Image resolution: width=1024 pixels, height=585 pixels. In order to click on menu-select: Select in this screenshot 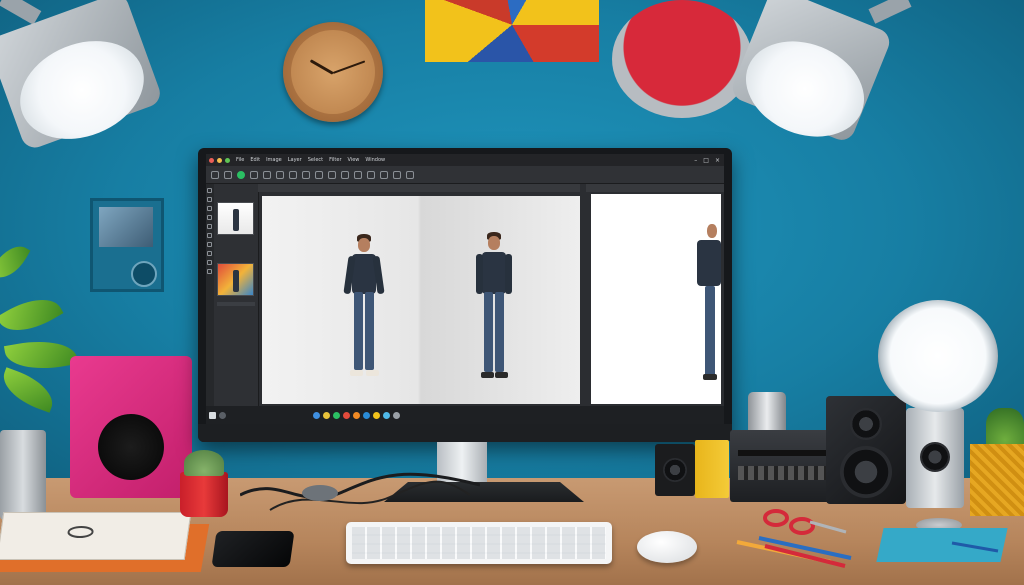, I will do `click(315, 160)`.